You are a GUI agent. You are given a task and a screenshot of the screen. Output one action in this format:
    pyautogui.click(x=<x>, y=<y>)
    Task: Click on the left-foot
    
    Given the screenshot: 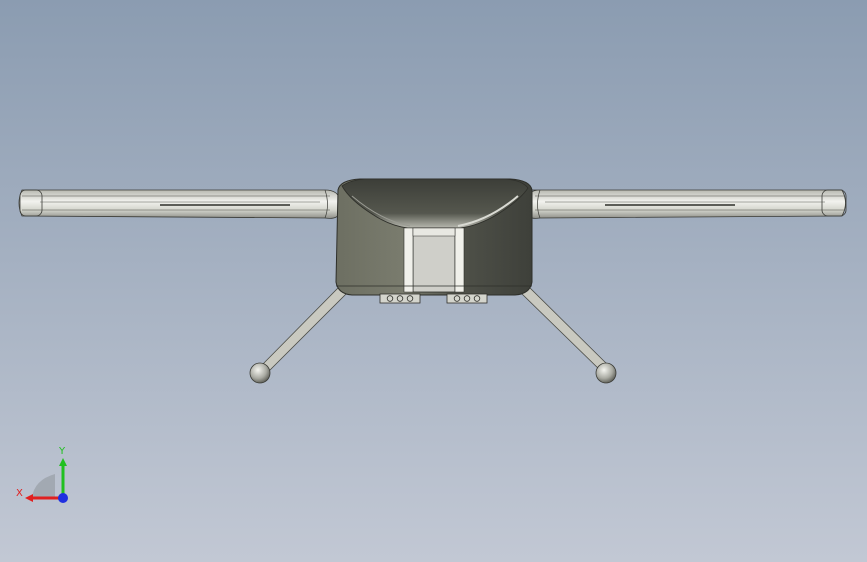 What is the action you would take?
    pyautogui.click(x=260, y=373)
    